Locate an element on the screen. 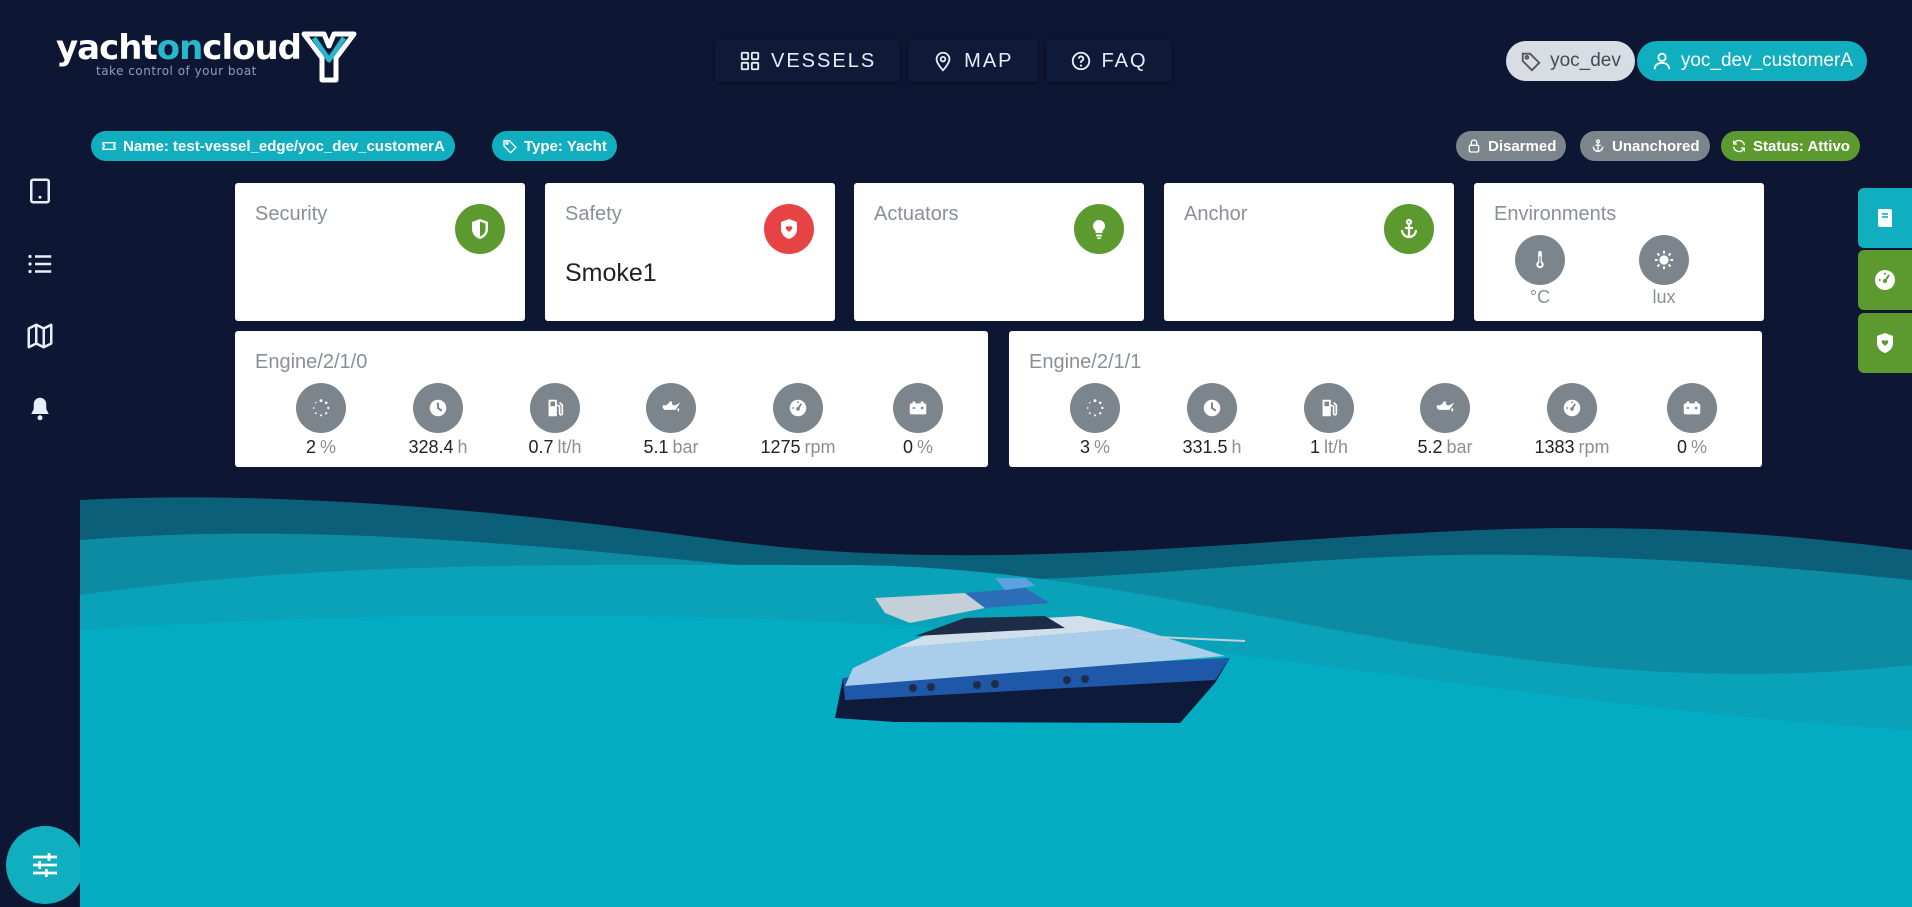  tenant-chip: yoc_dev is located at coordinates (1570, 61).